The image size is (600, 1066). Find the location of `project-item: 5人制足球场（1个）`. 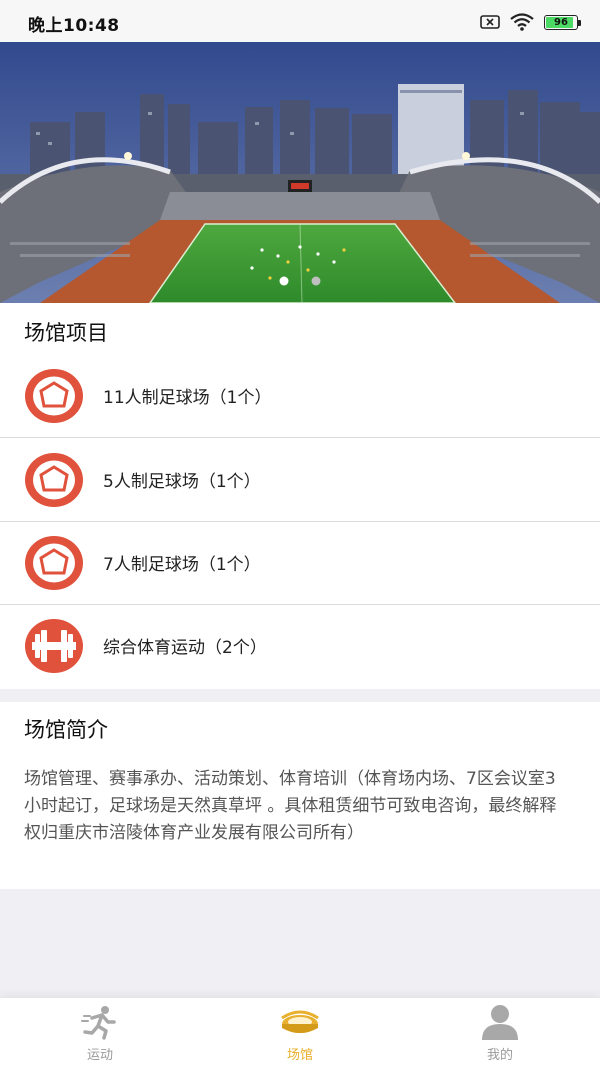

project-item: 5人制足球场（1个） is located at coordinates (300, 480).